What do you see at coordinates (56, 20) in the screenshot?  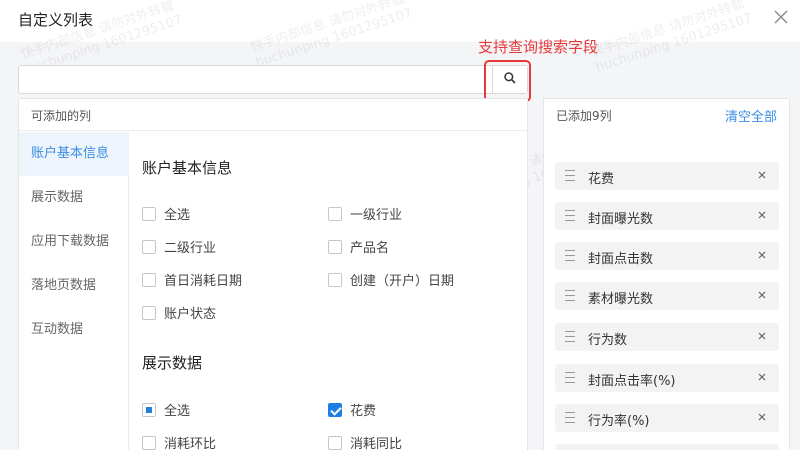 I see `dialog-title: 自定义列表` at bounding box center [56, 20].